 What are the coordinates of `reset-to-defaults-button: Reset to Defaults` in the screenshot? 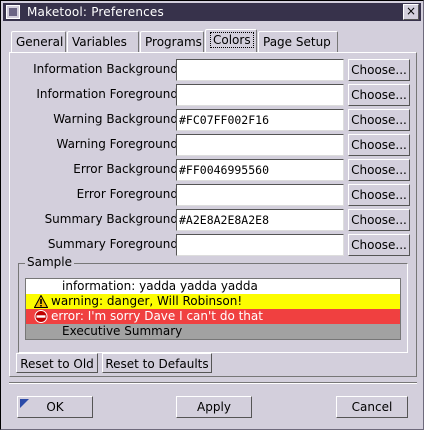 It's located at (157, 363).